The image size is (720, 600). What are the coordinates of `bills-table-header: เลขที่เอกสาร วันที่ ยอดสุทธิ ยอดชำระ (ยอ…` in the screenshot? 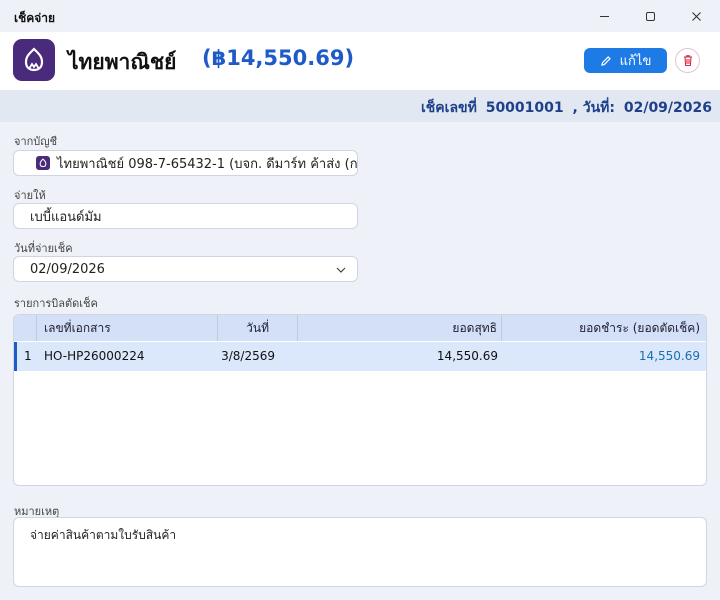 It's located at (360, 328).